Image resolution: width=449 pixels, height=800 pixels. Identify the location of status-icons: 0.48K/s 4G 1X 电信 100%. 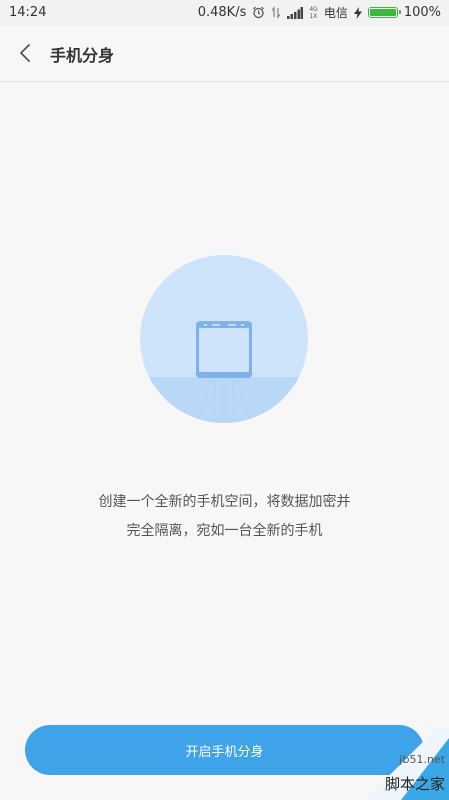
(319, 12).